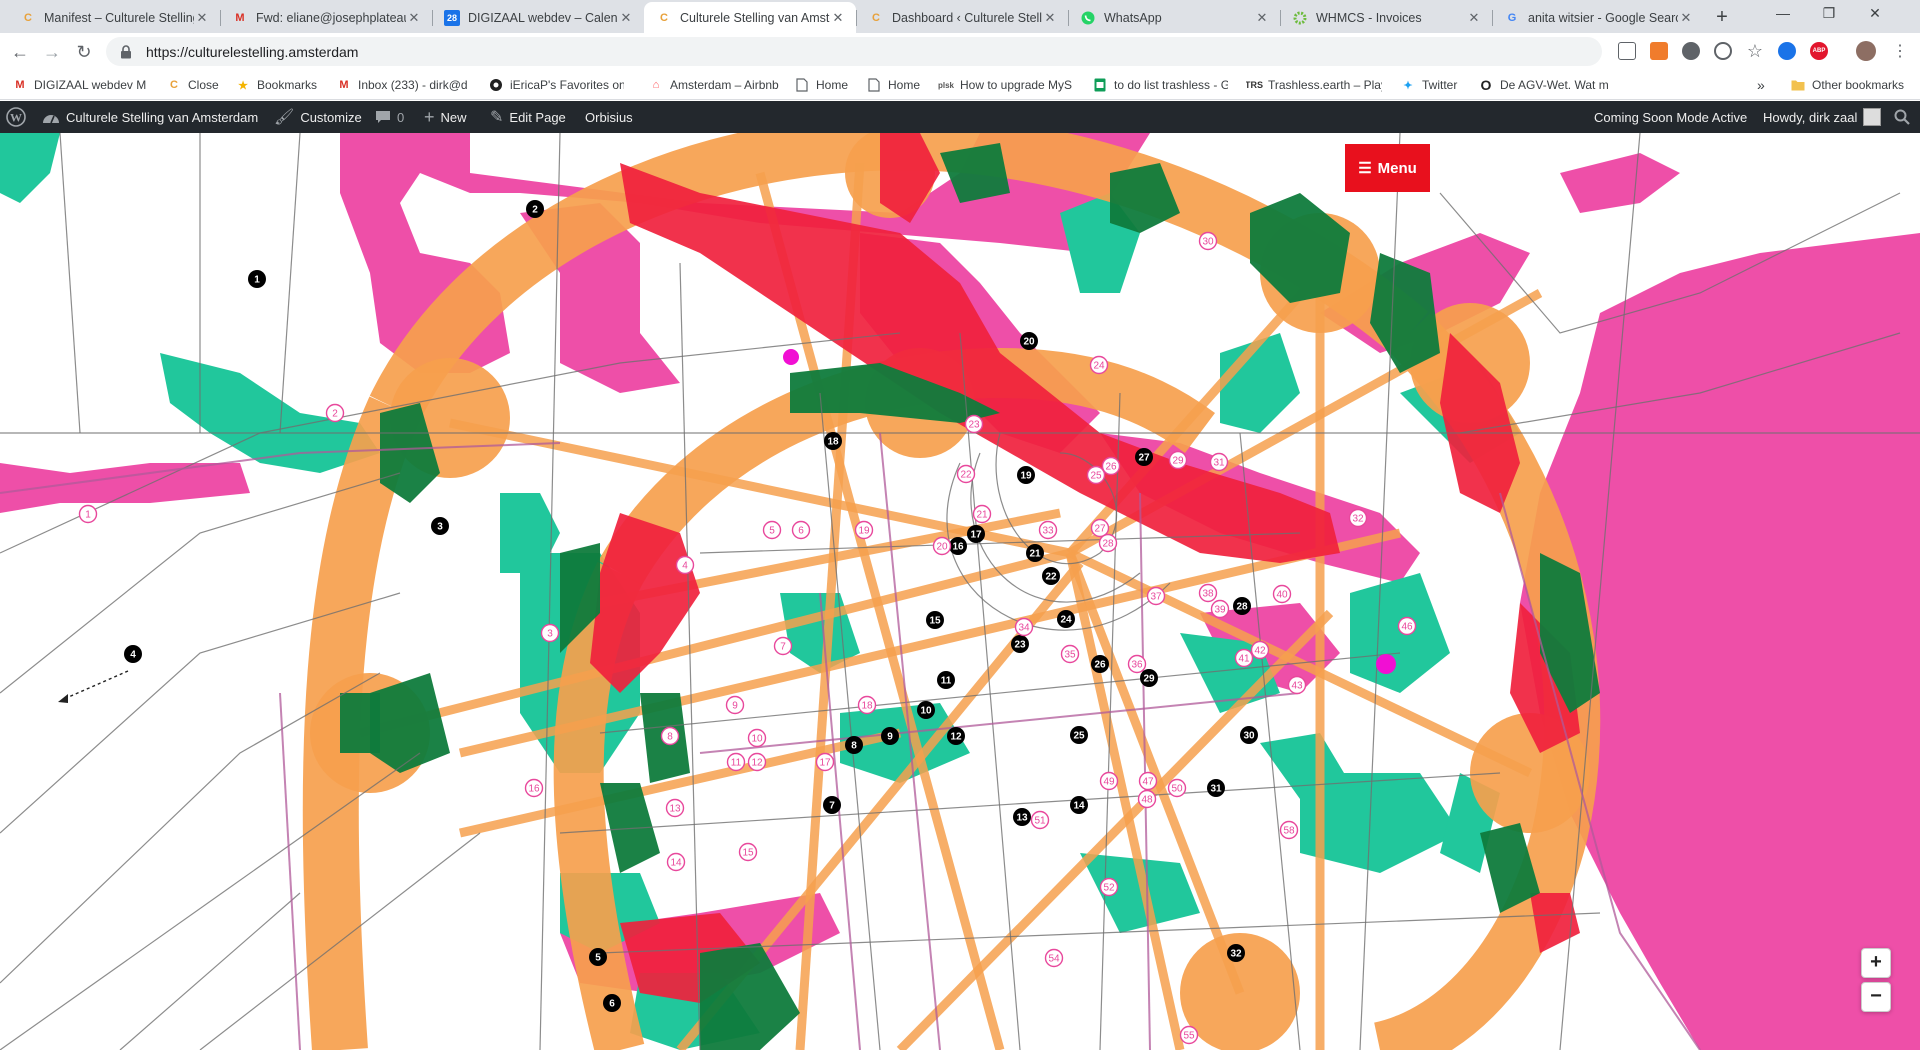 The image size is (1920, 1050). Describe the element at coordinates (1149, 678) in the screenshot. I see `black-marker-29: 29` at that location.